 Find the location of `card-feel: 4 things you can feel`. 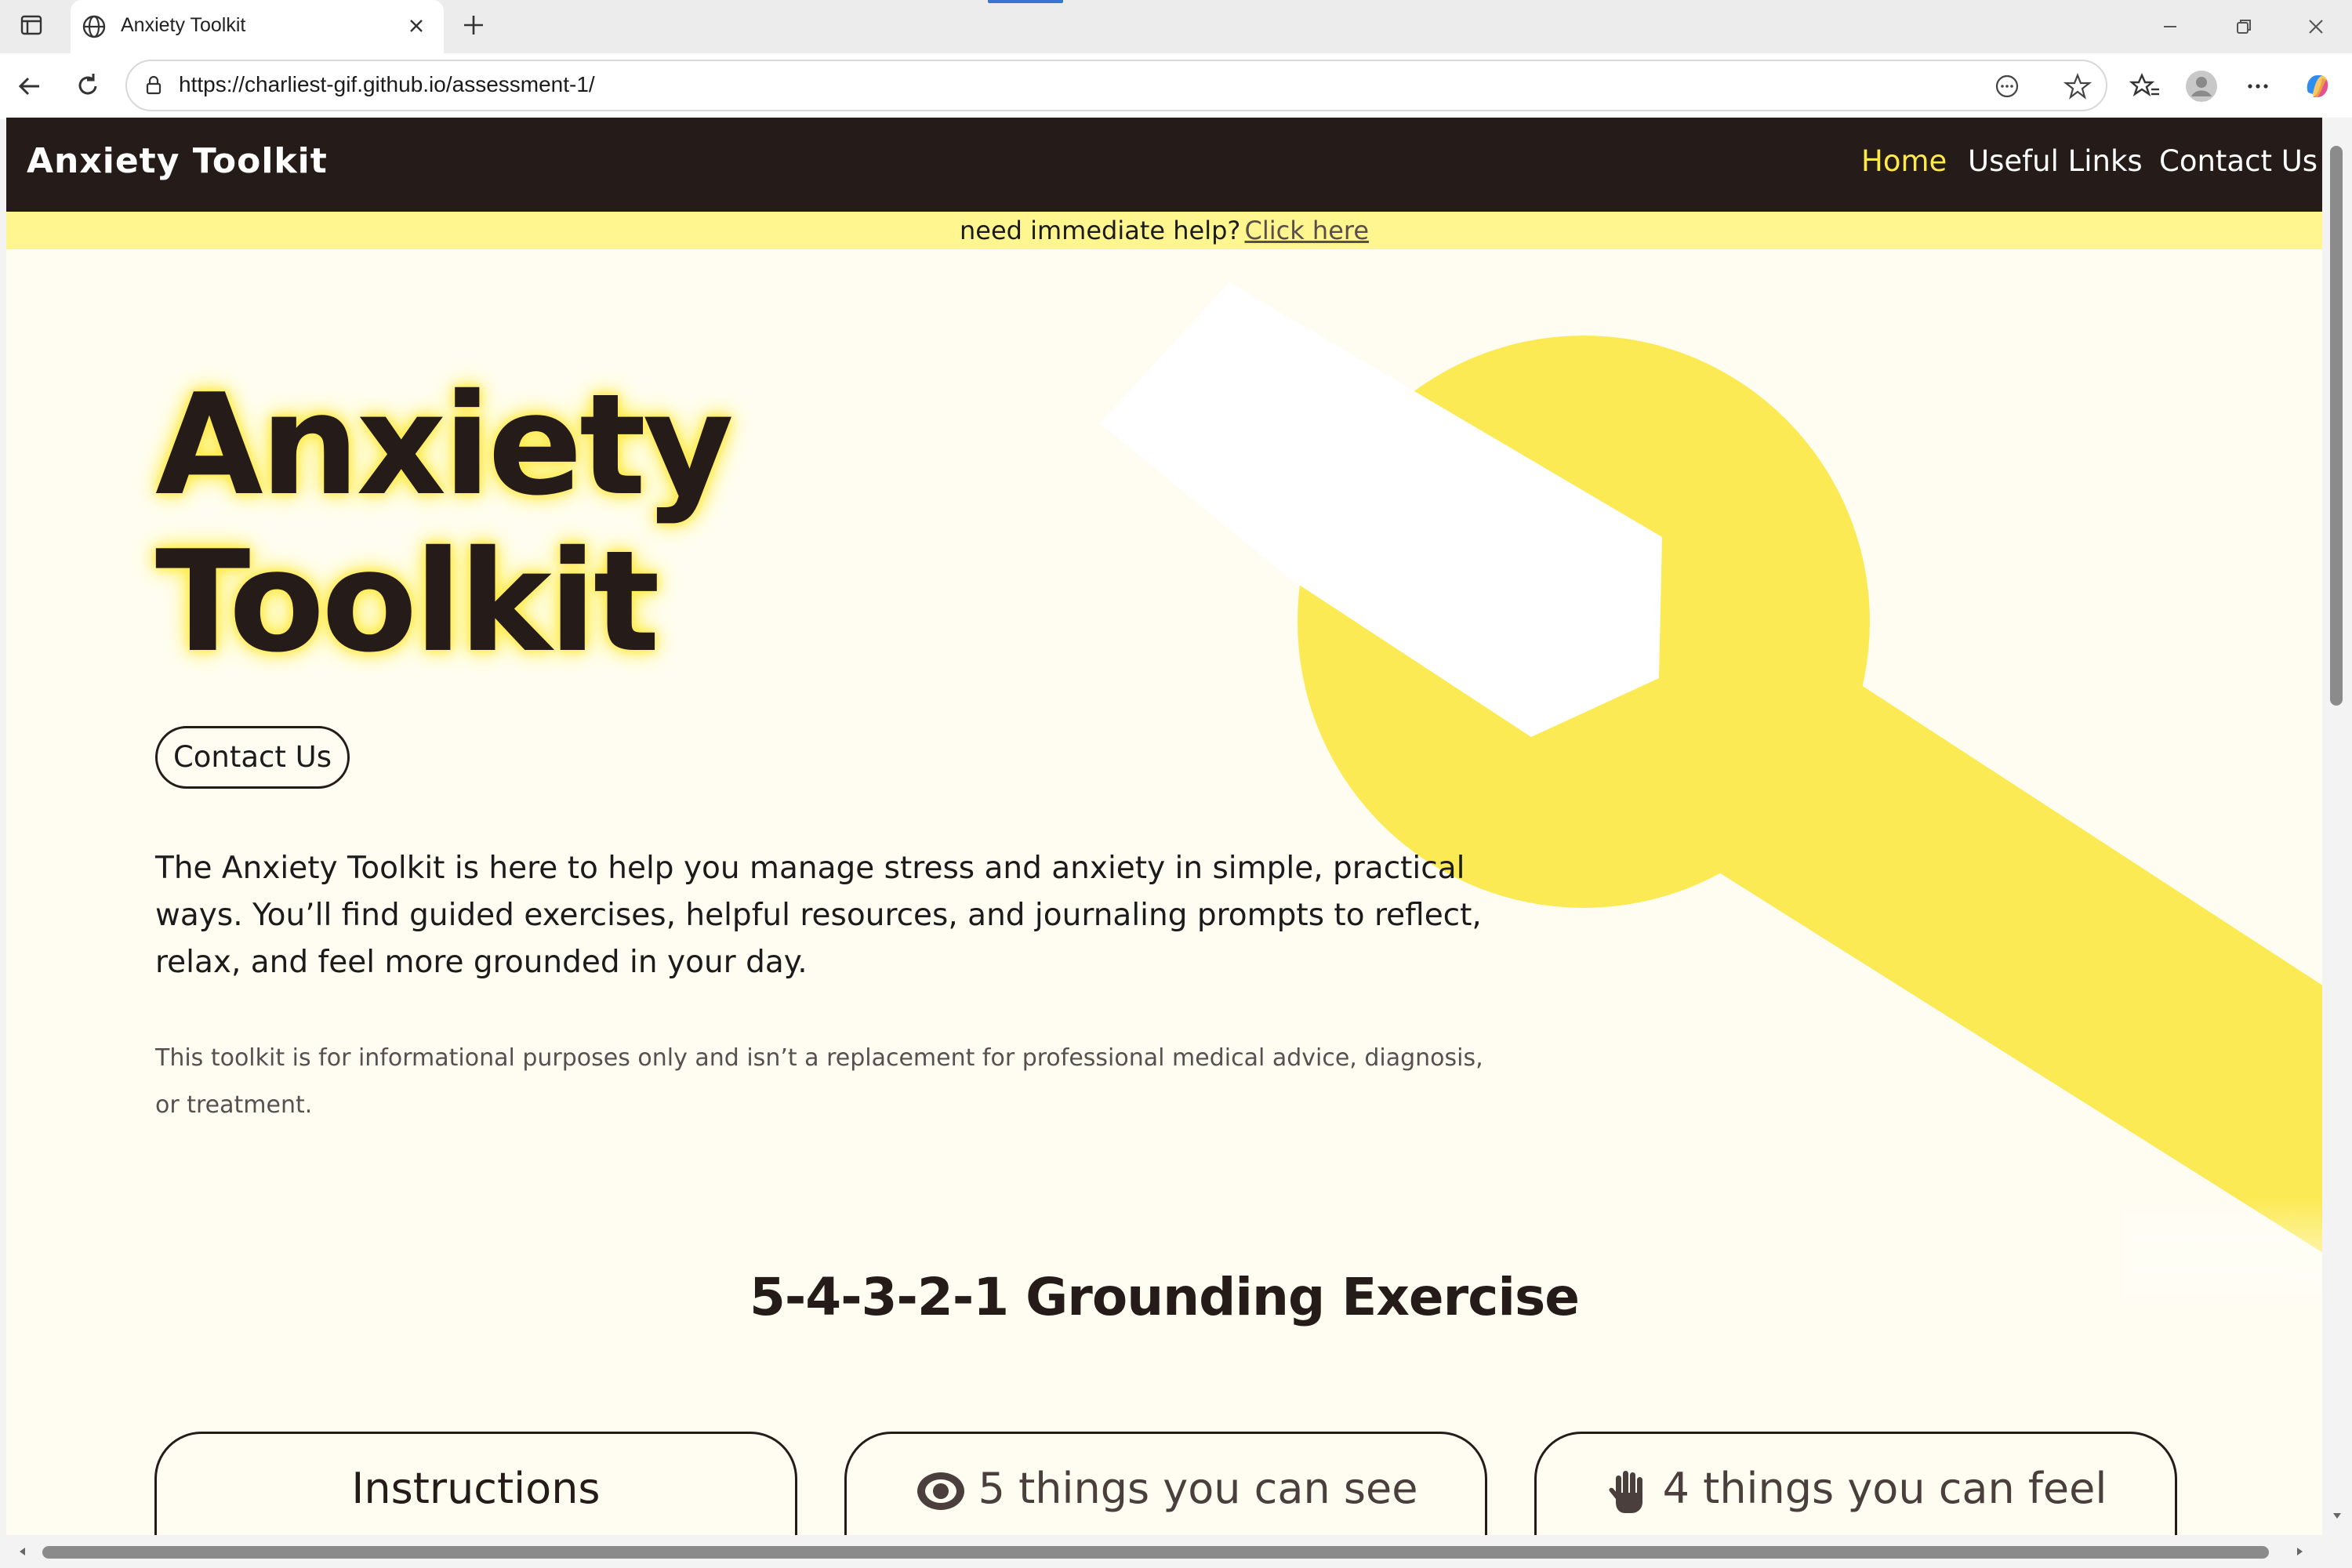

card-feel: 4 things you can feel is located at coordinates (1855, 1483).